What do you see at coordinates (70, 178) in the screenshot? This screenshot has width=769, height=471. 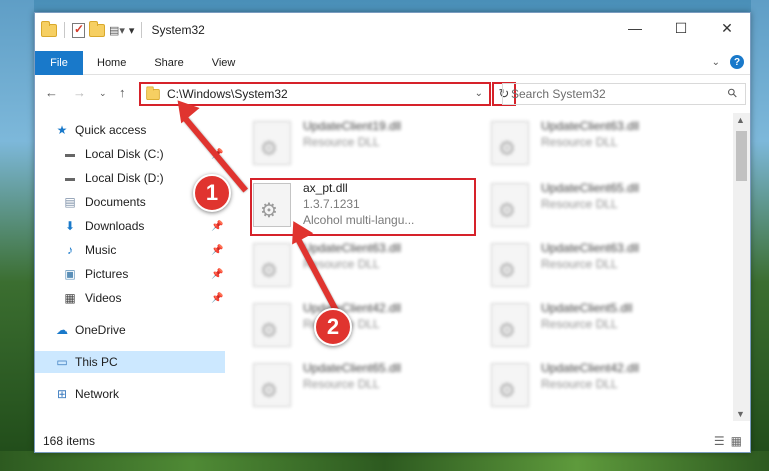 I see `drive-icon: ▬` at bounding box center [70, 178].